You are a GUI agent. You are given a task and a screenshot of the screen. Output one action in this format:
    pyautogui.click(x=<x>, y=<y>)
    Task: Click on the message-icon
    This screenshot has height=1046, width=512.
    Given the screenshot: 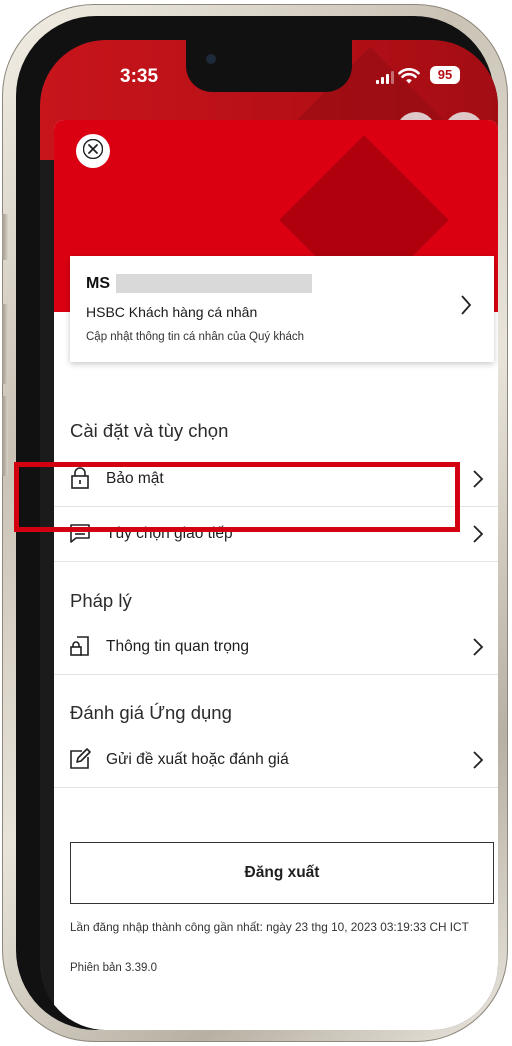 What is the action you would take?
    pyautogui.click(x=80, y=533)
    